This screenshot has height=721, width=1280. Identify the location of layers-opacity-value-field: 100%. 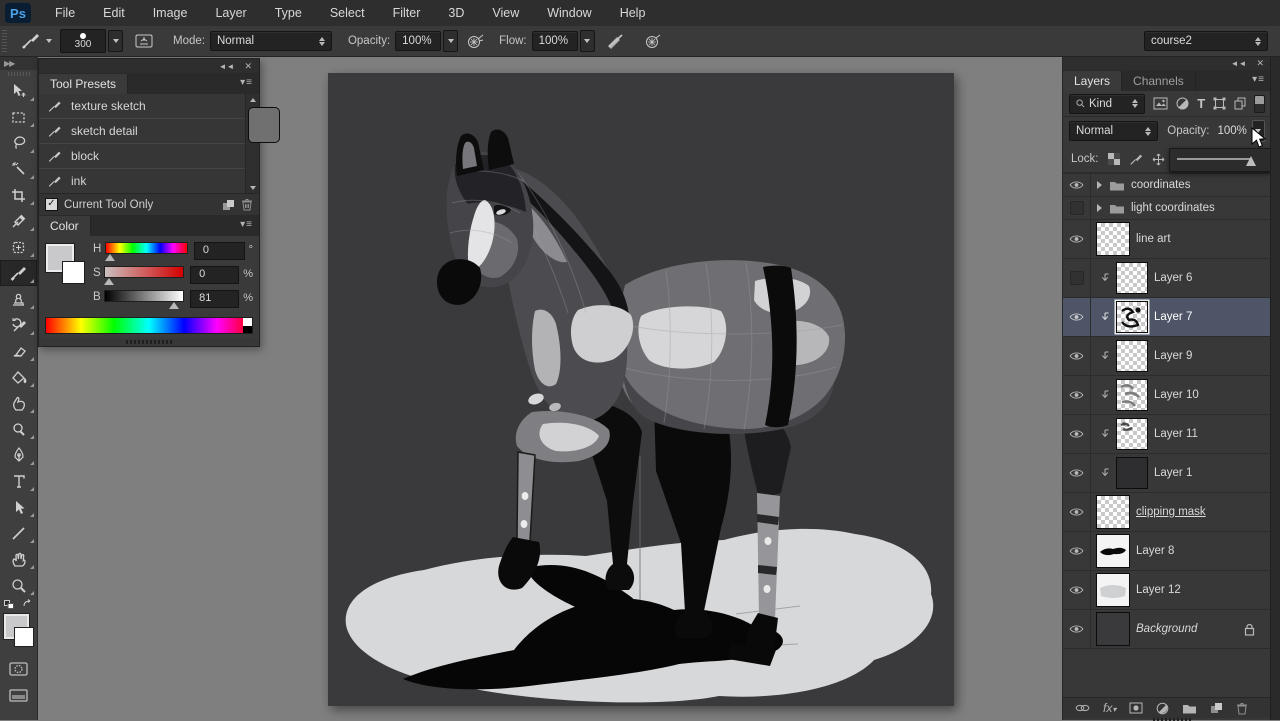
(1231, 131).